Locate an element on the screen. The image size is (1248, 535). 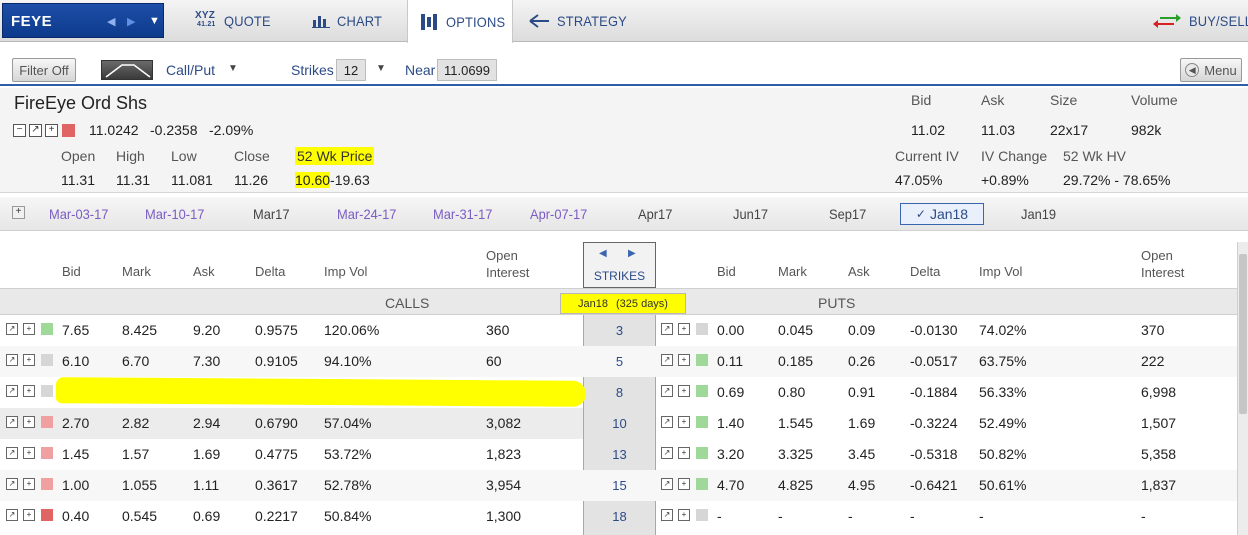
call-oi-cell: 360 is located at coordinates (497, 330).